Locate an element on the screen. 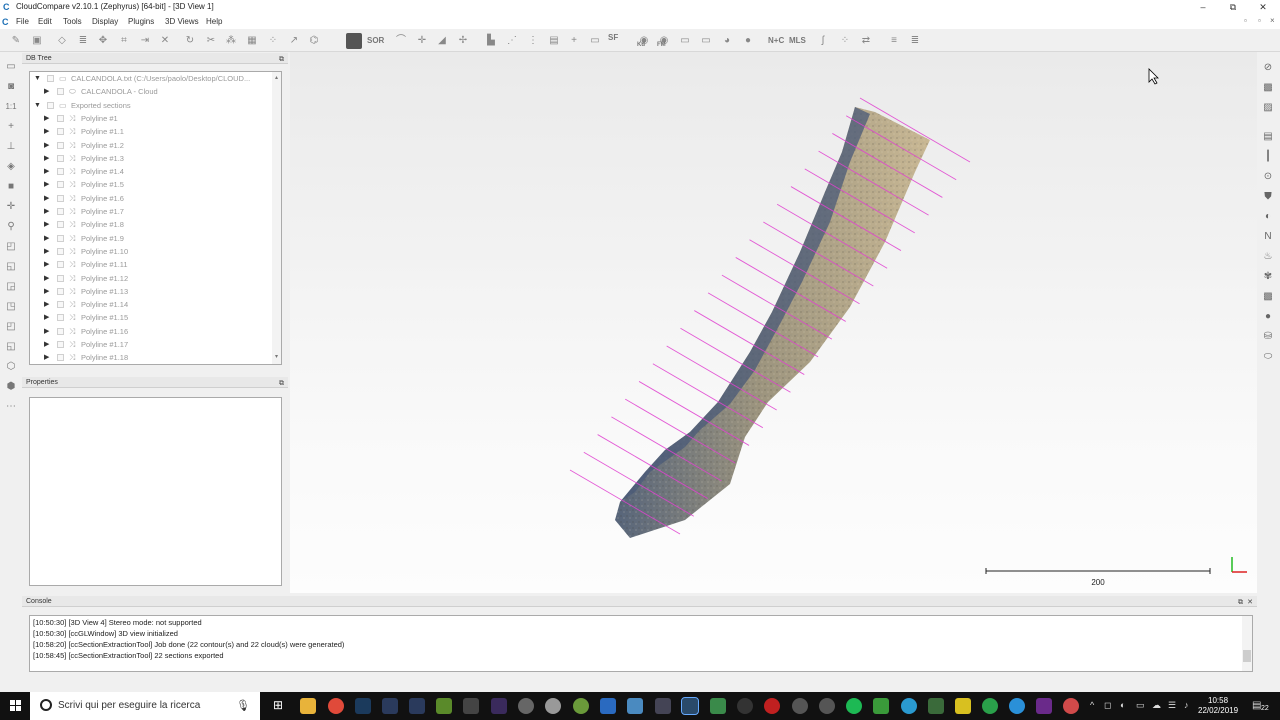  minimize-button: – is located at coordinates (1203, 7).